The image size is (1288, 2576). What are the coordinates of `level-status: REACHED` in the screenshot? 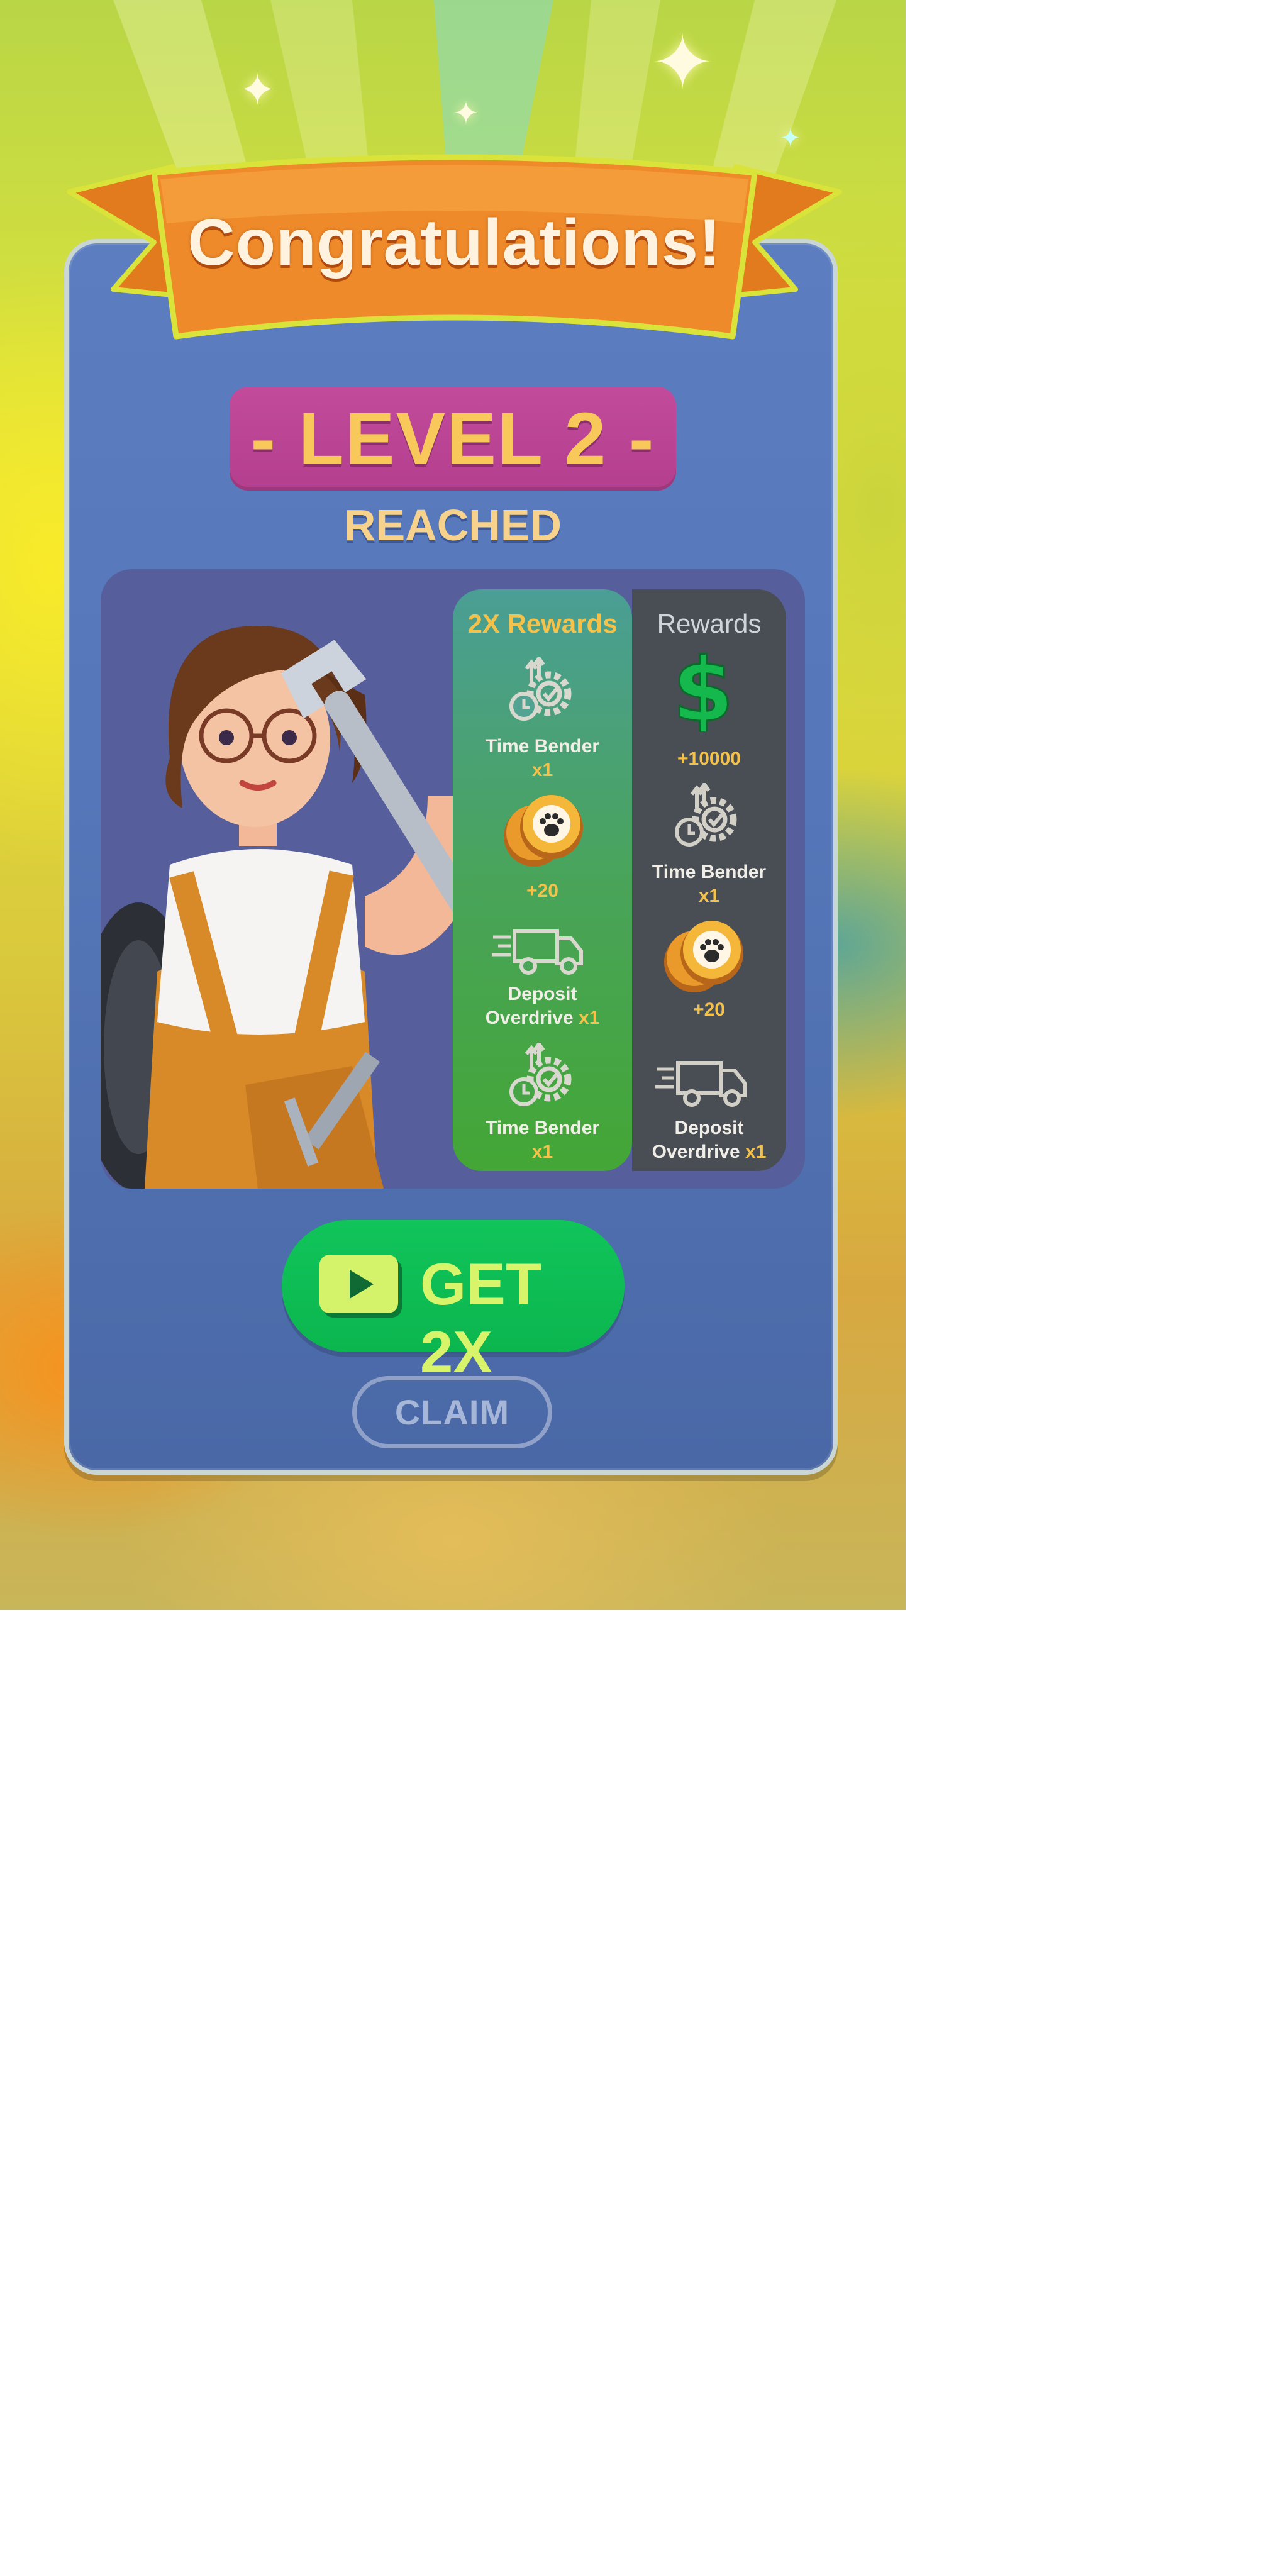 It's located at (452, 525).